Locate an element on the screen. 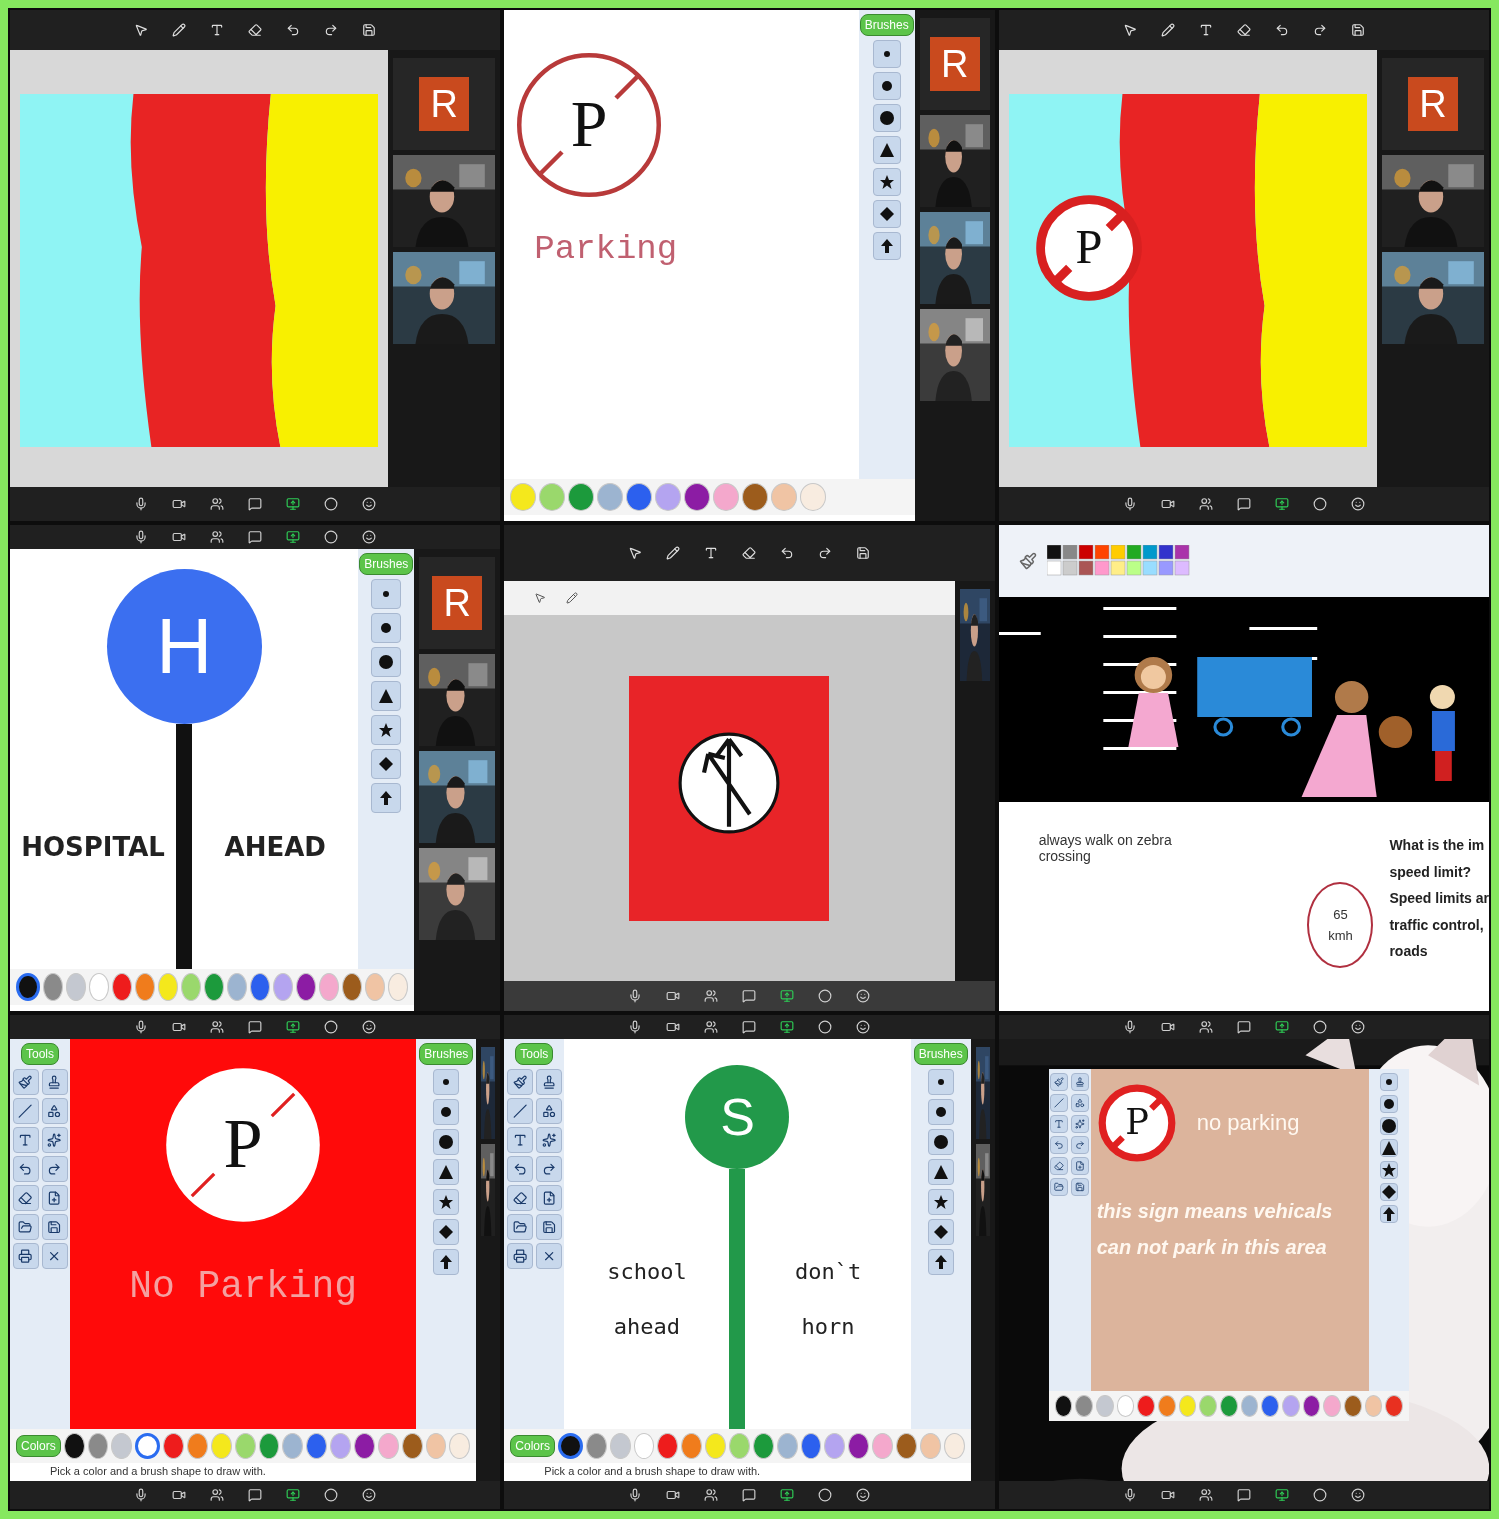 The width and height of the screenshot is (1499, 1519). canvas-text: horn is located at coordinates (828, 1326).